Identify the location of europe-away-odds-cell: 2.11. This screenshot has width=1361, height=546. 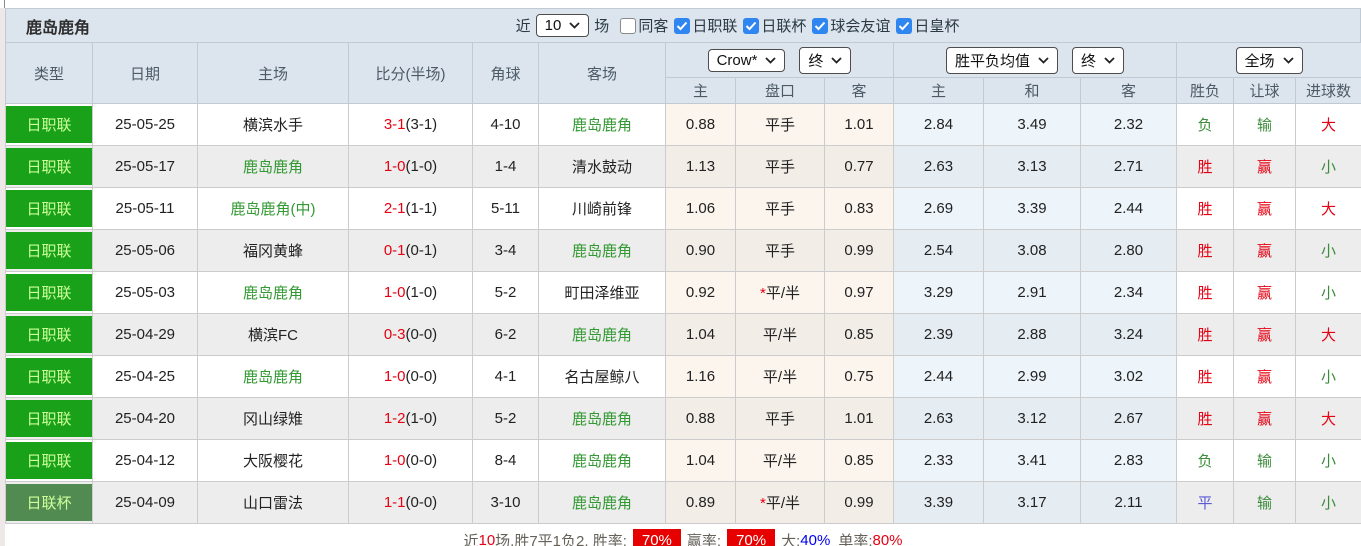
(1129, 502).